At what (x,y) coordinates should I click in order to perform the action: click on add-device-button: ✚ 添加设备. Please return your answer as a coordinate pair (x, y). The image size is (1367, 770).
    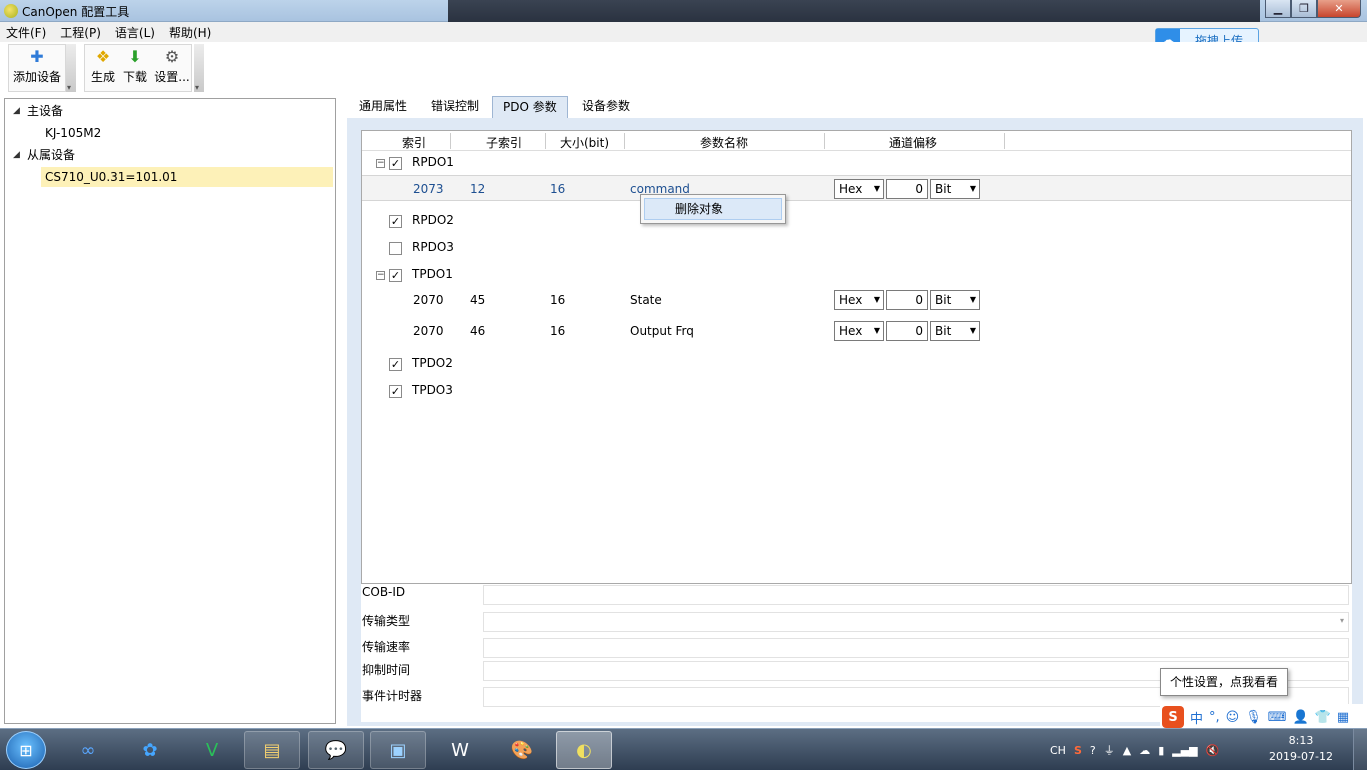
    Looking at the image, I should click on (37, 65).